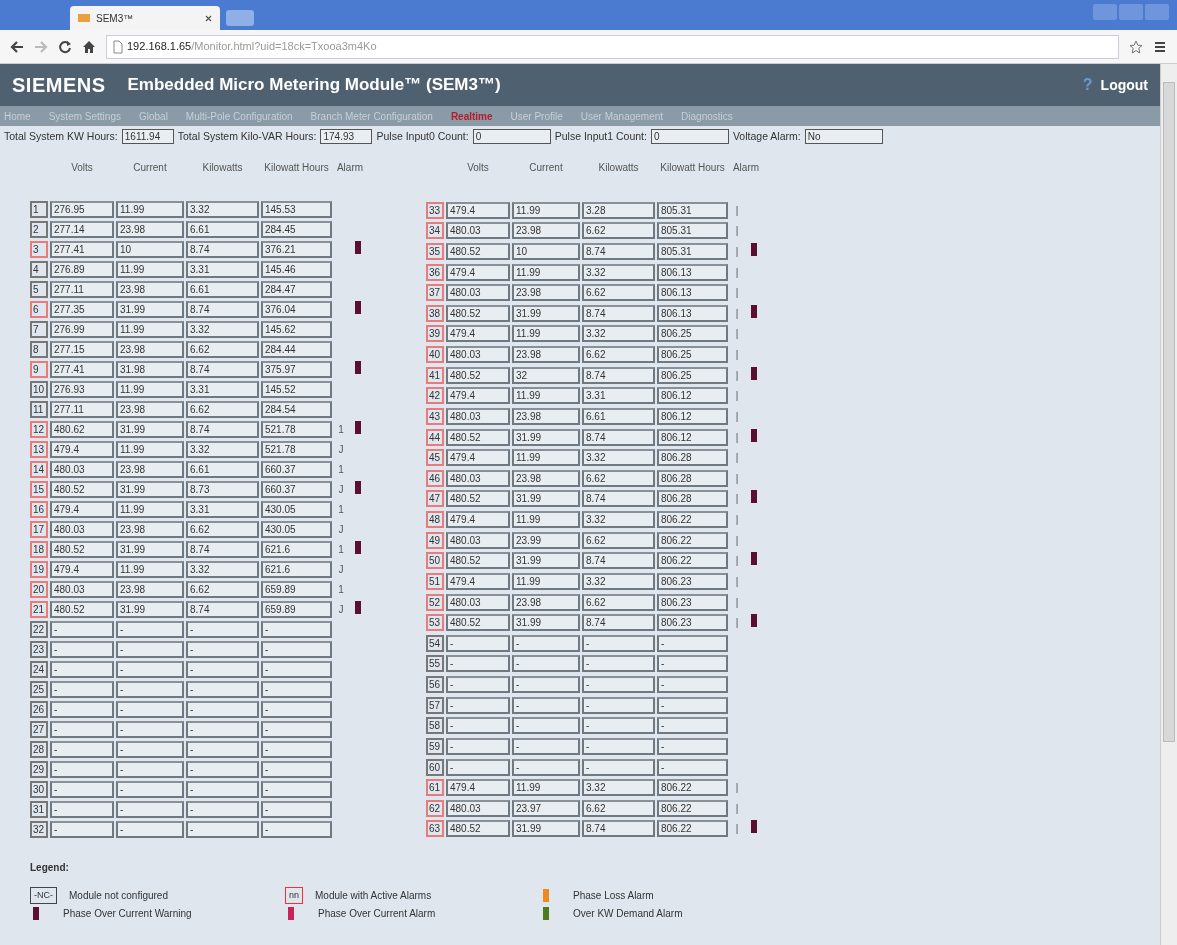 Image resolution: width=1177 pixels, height=945 pixels. I want to click on value-field: 376.04, so click(296, 309).